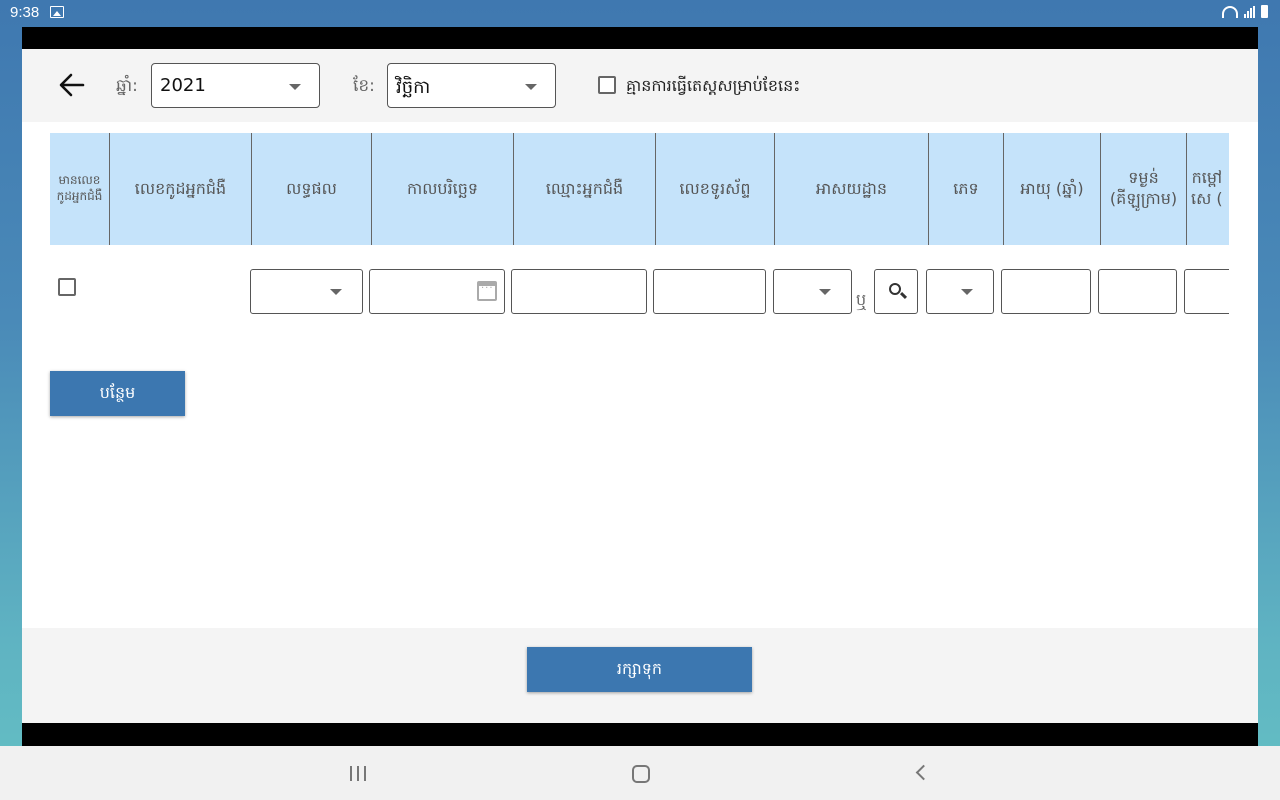  Describe the element at coordinates (1046, 291) in the screenshot. I see `age-input` at that location.